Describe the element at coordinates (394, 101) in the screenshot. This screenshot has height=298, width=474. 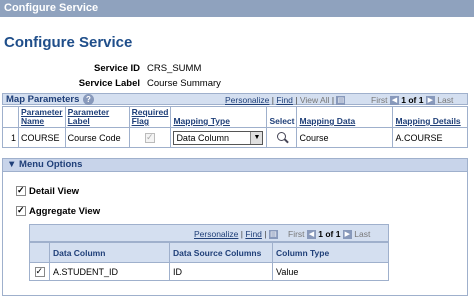
I see `prev-icon: ◀` at that location.